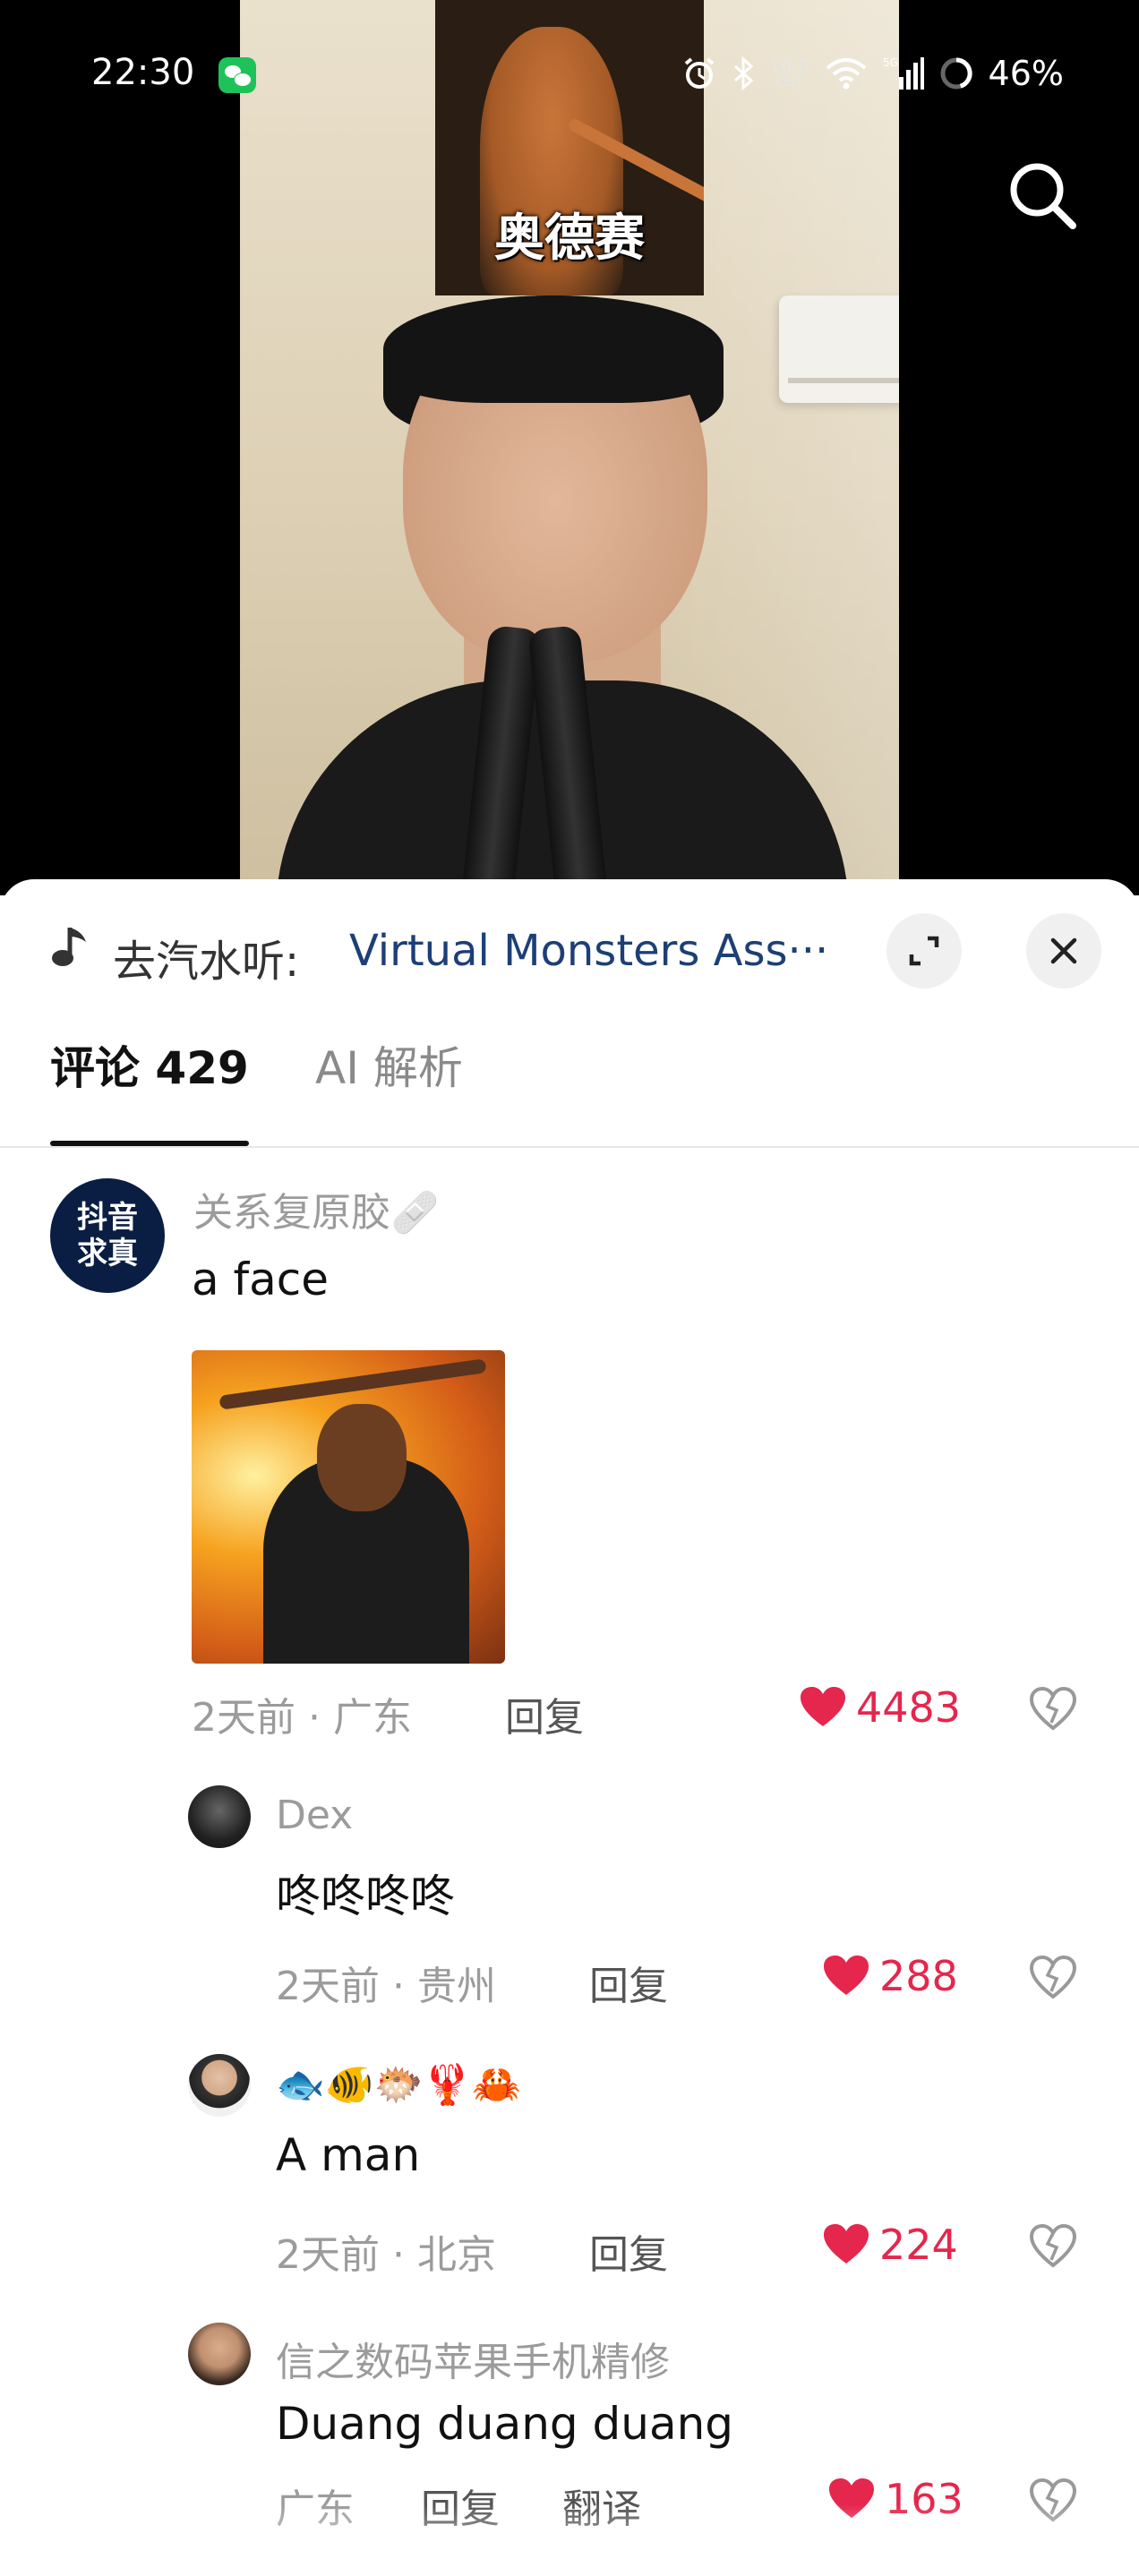 The width and height of the screenshot is (1139, 2576). I want to click on music-title-link: Virtual Monsters Ass···, so click(594, 951).